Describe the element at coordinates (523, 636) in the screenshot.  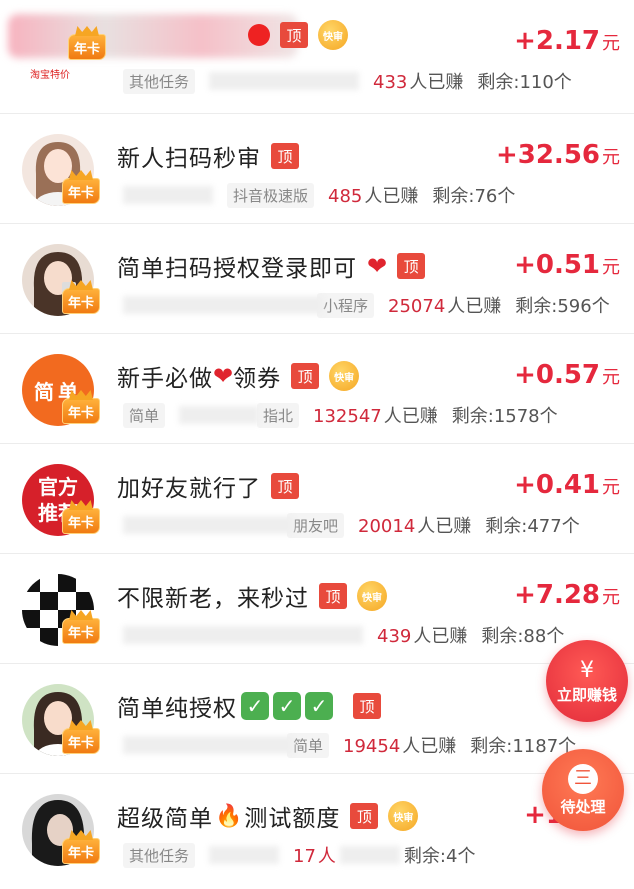
I see `remaining-count: 剩余:88个` at that location.